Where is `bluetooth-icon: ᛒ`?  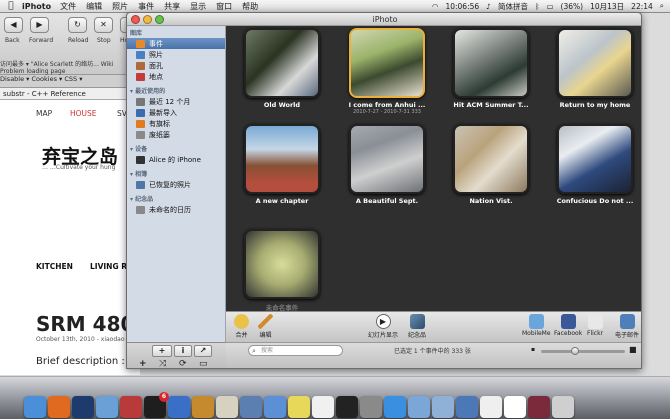
bluetooth-icon: ᛒ is located at coordinates (537, 6).